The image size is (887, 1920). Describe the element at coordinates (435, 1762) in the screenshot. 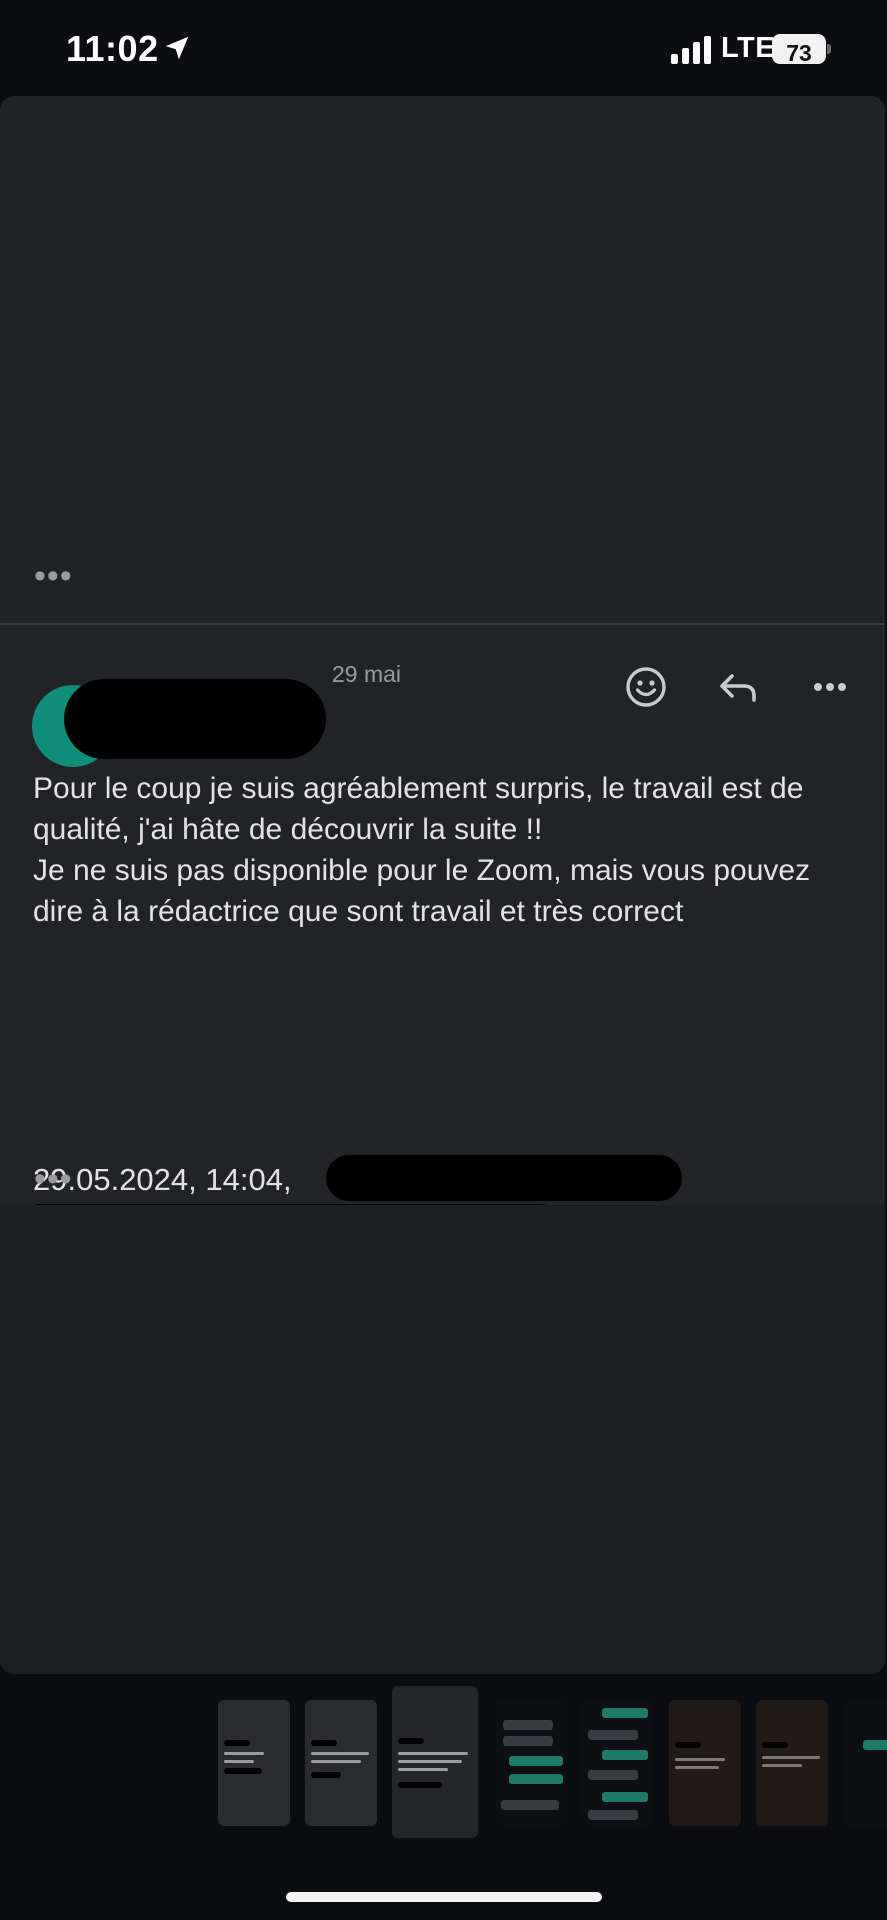

I see `thumbnail-current` at that location.